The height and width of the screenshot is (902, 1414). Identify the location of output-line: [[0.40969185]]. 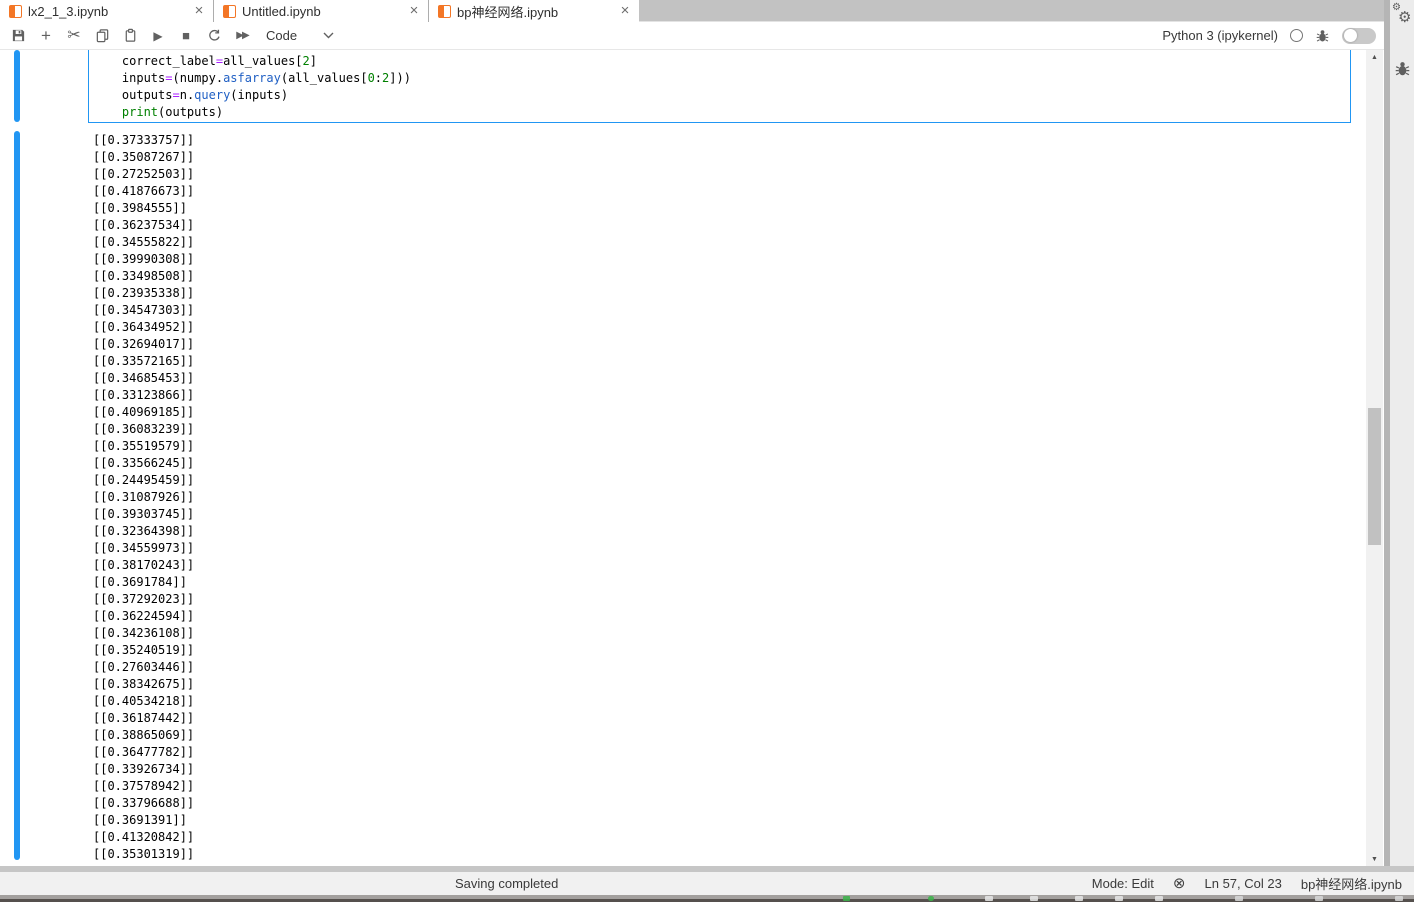
(144, 412).